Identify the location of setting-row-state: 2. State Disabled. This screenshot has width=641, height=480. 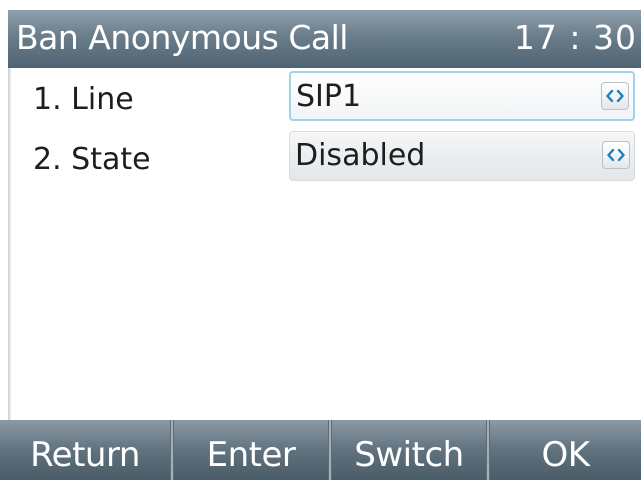
(326, 163).